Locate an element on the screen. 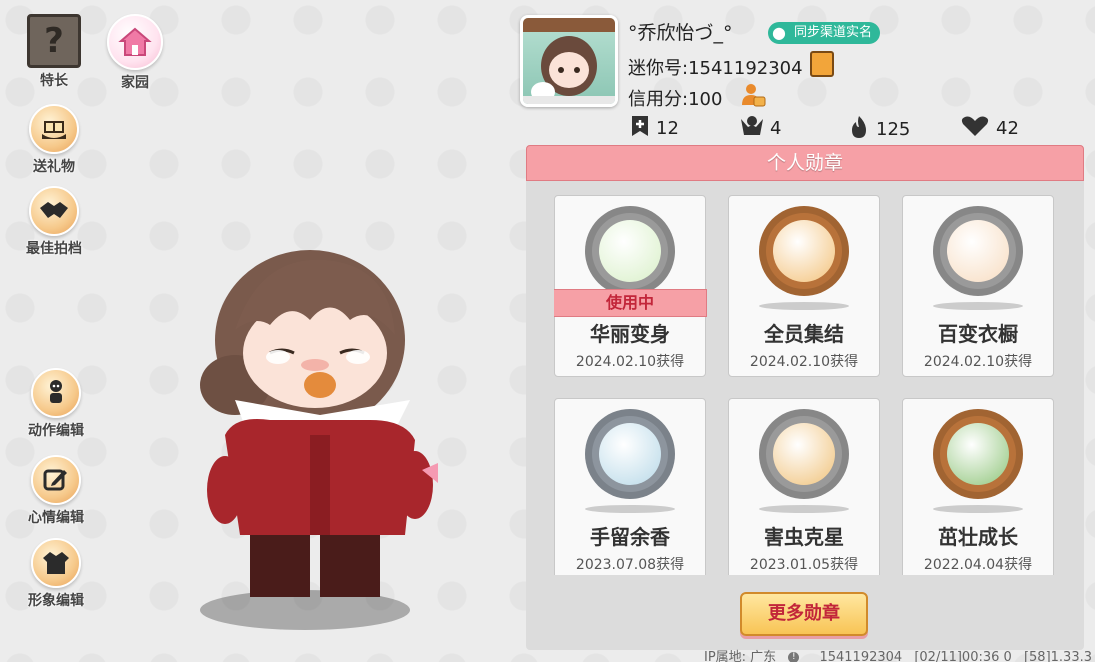 This screenshot has width=1095, height=662. partner-button: 最佳拍档 is located at coordinates (54, 222).